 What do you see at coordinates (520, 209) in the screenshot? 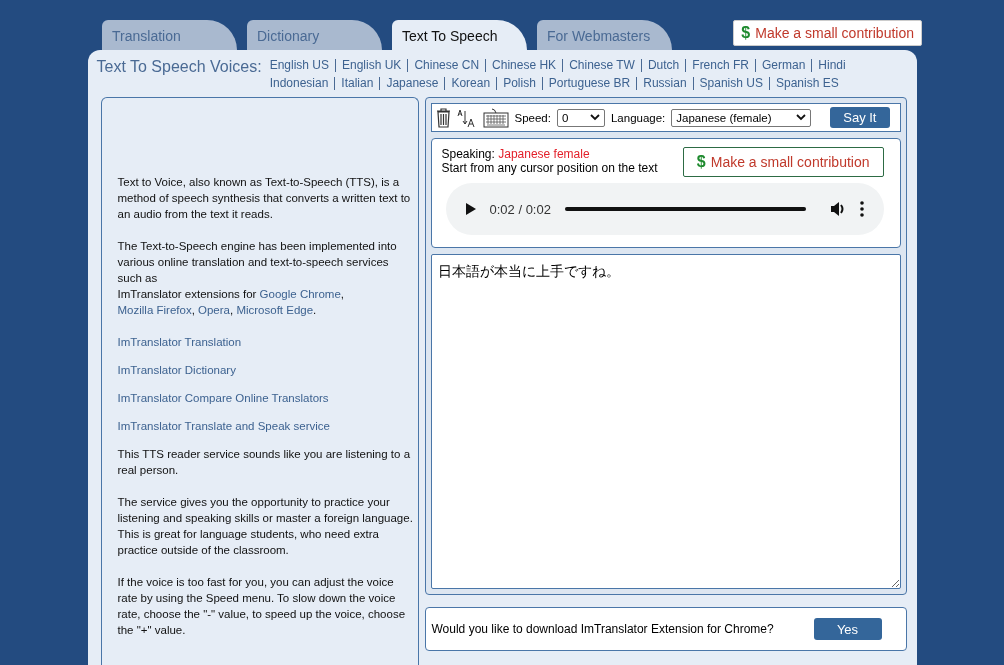
I see `playback-time: 0:02 / 0:02` at bounding box center [520, 209].